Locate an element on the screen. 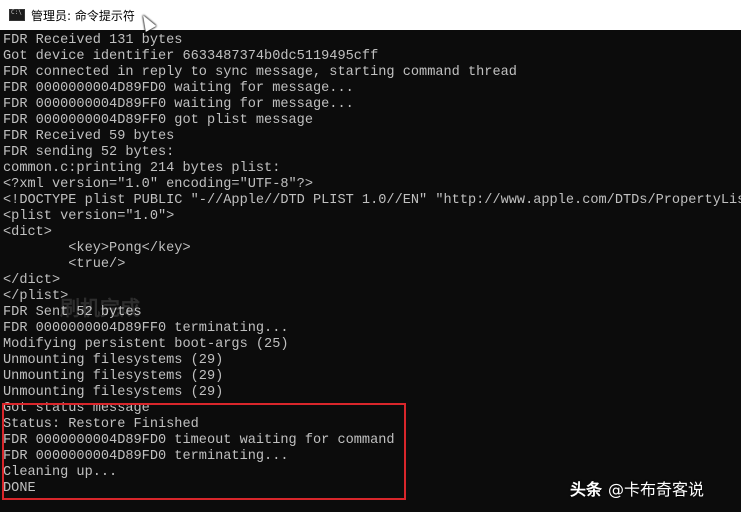 This screenshot has height=512, width=741. console-line: <?xml version="1.0" encoding="UTF-8"?> is located at coordinates (158, 184).